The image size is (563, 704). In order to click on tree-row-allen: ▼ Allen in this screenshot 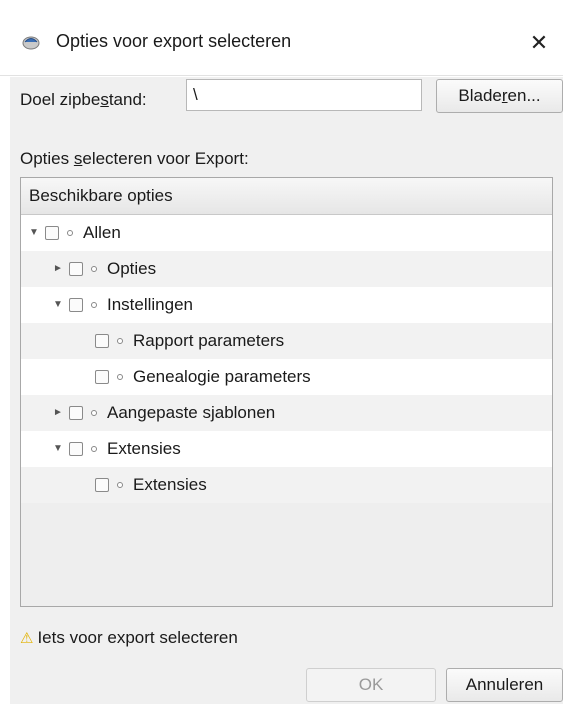, I will do `click(286, 233)`.